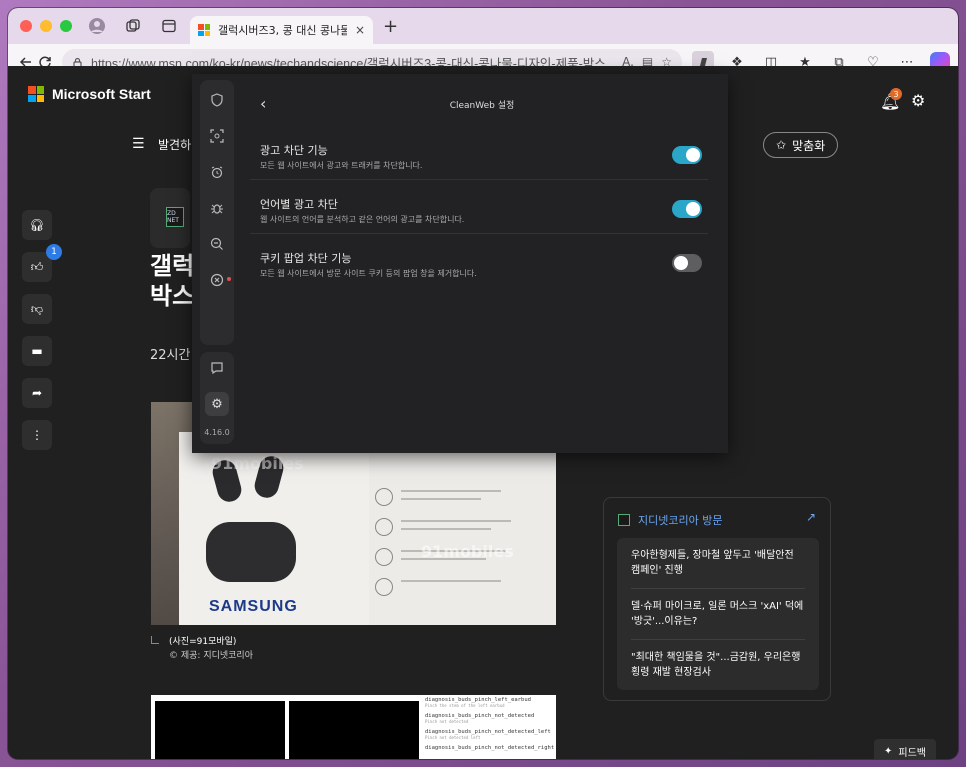 Image resolution: width=966 pixels, height=767 pixels. I want to click on tab-active: 갤럭시버즈3, 콩 대신 콩나물 디자인 ×, so click(281, 30).